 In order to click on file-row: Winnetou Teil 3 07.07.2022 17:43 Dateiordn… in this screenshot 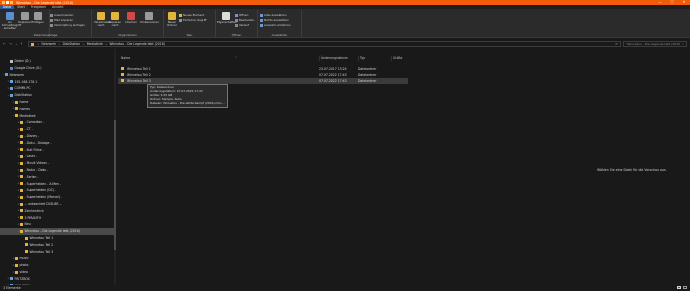, I will do `click(263, 81)`.